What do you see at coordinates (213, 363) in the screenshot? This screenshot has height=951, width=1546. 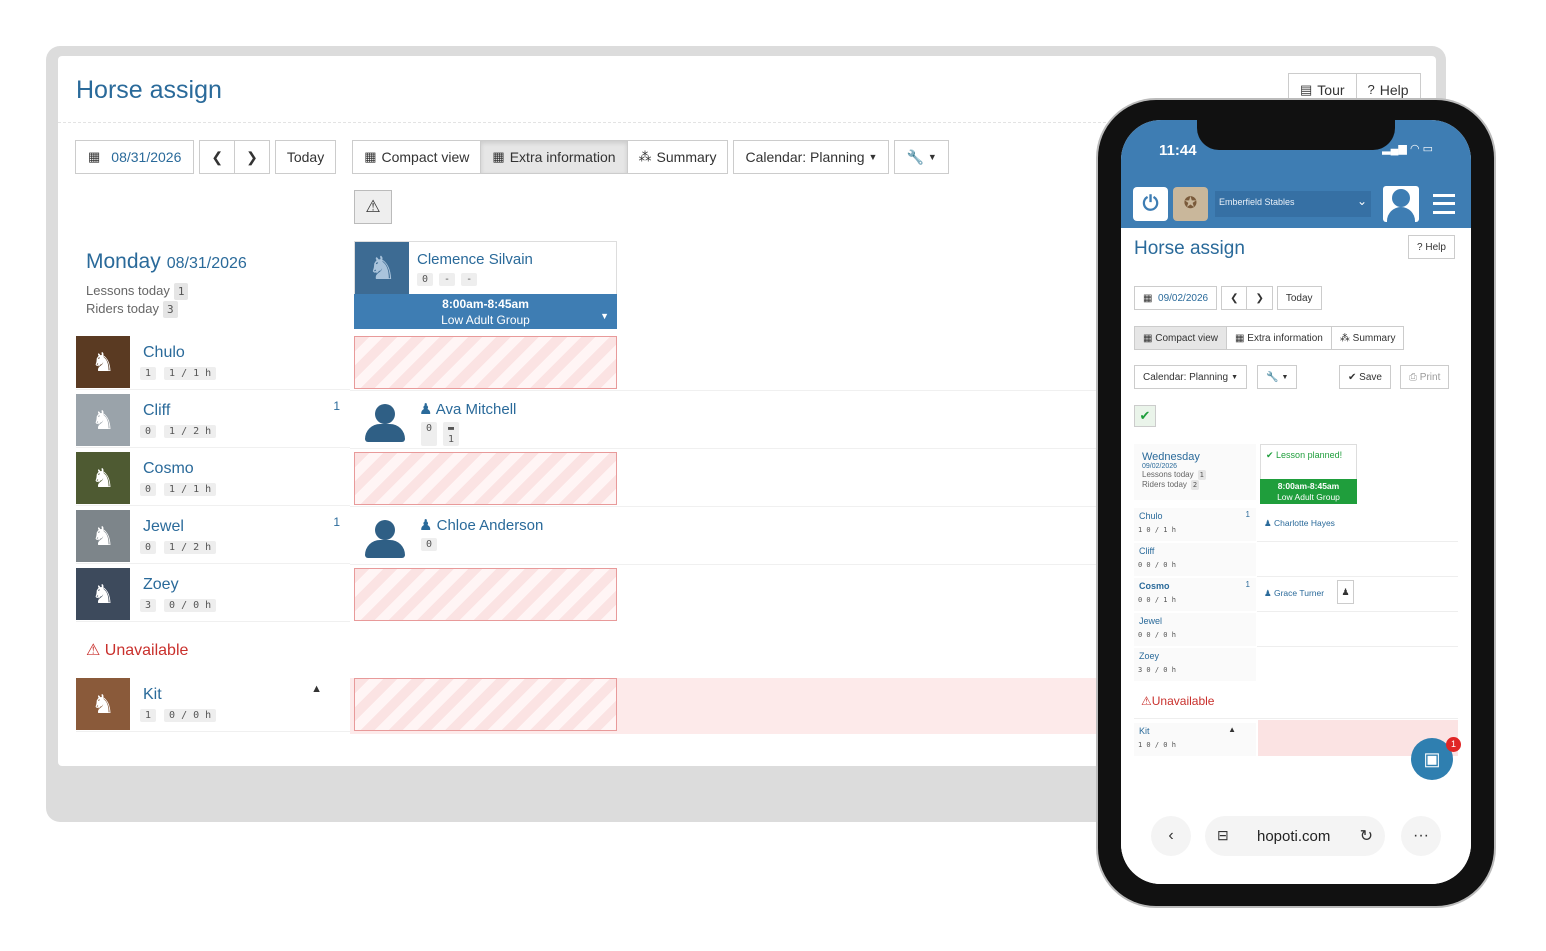 I see `horse-row: ♞ Chulo 1 1 / 1 h` at bounding box center [213, 363].